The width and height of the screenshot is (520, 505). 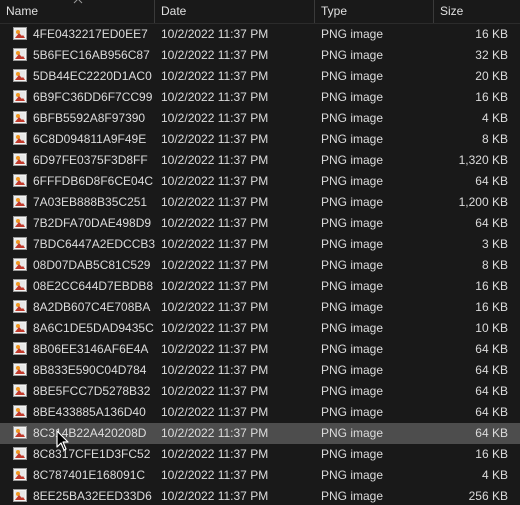 I want to click on column-header-date: Date, so click(x=235, y=11).